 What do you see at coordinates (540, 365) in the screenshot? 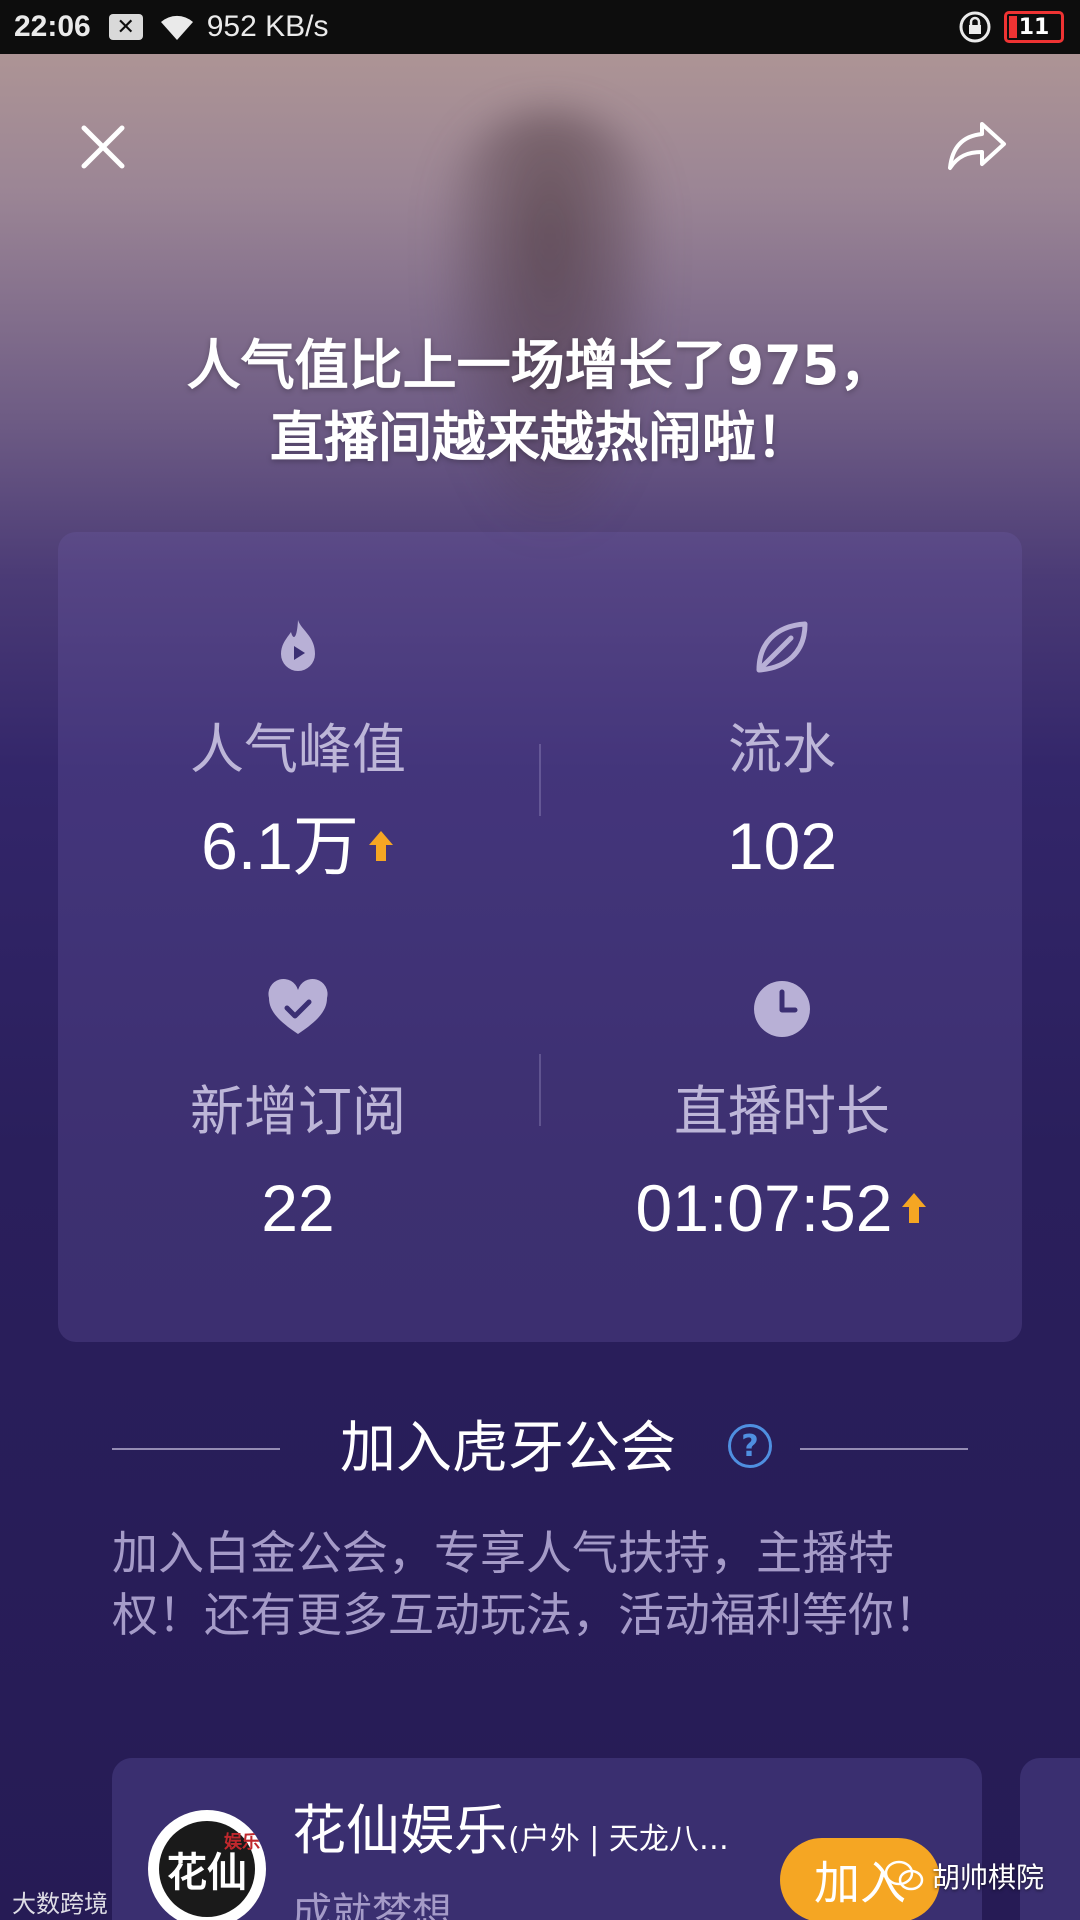
I see `headline-line-1: 人气值比上一场增长了975，` at bounding box center [540, 365].